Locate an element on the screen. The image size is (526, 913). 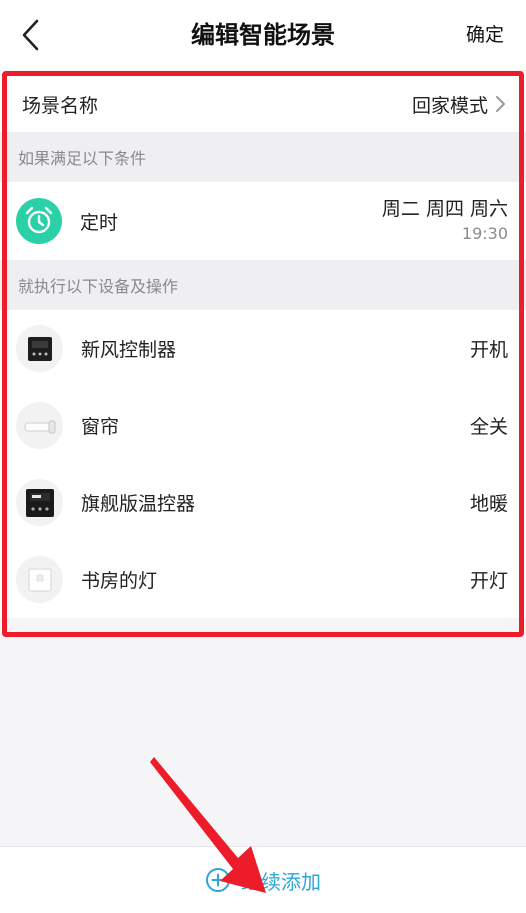
scene-name-value-wrap: 回家模式 is located at coordinates (459, 104).